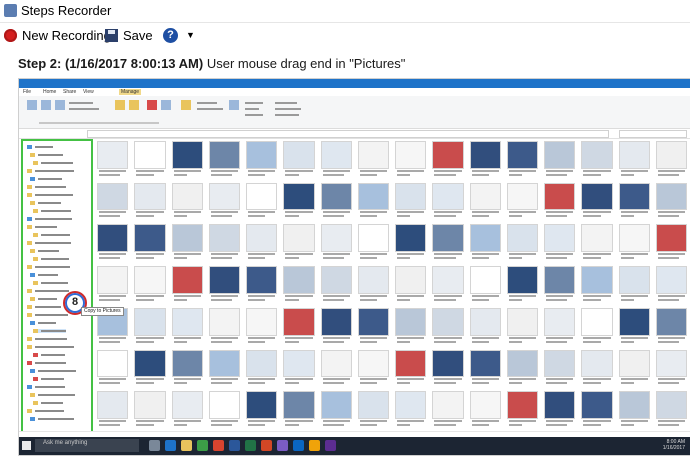 The width and height of the screenshot is (690, 461). Describe the element at coordinates (154, 445) in the screenshot. I see `task-view-icon` at that location.